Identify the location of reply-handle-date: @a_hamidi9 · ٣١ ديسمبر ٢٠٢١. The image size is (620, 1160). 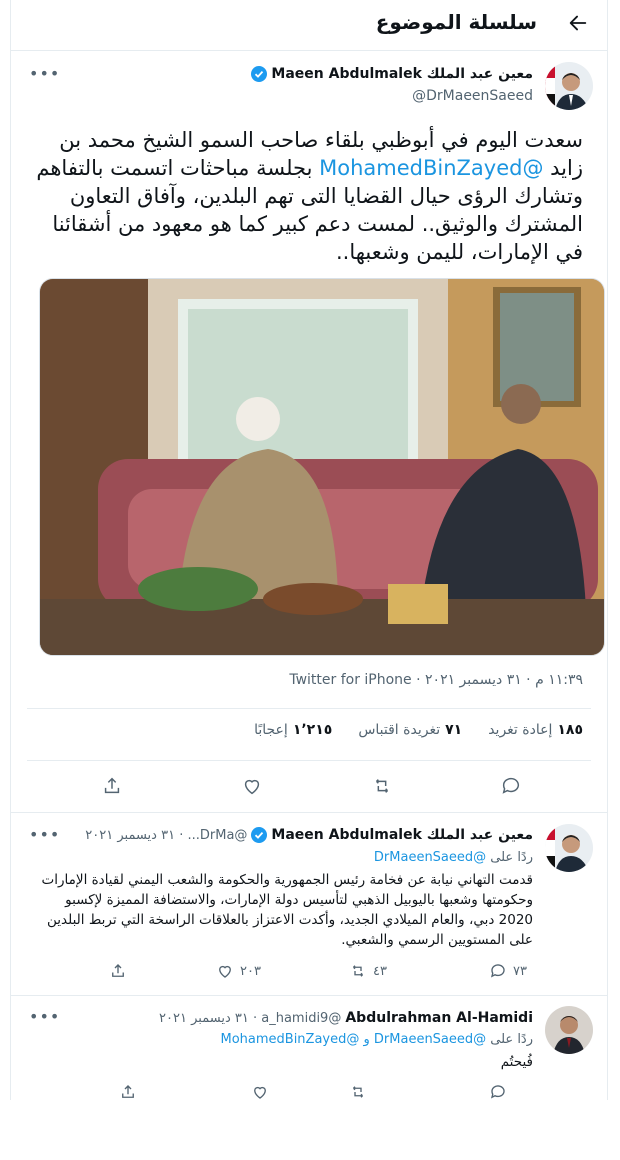
(250, 1018).